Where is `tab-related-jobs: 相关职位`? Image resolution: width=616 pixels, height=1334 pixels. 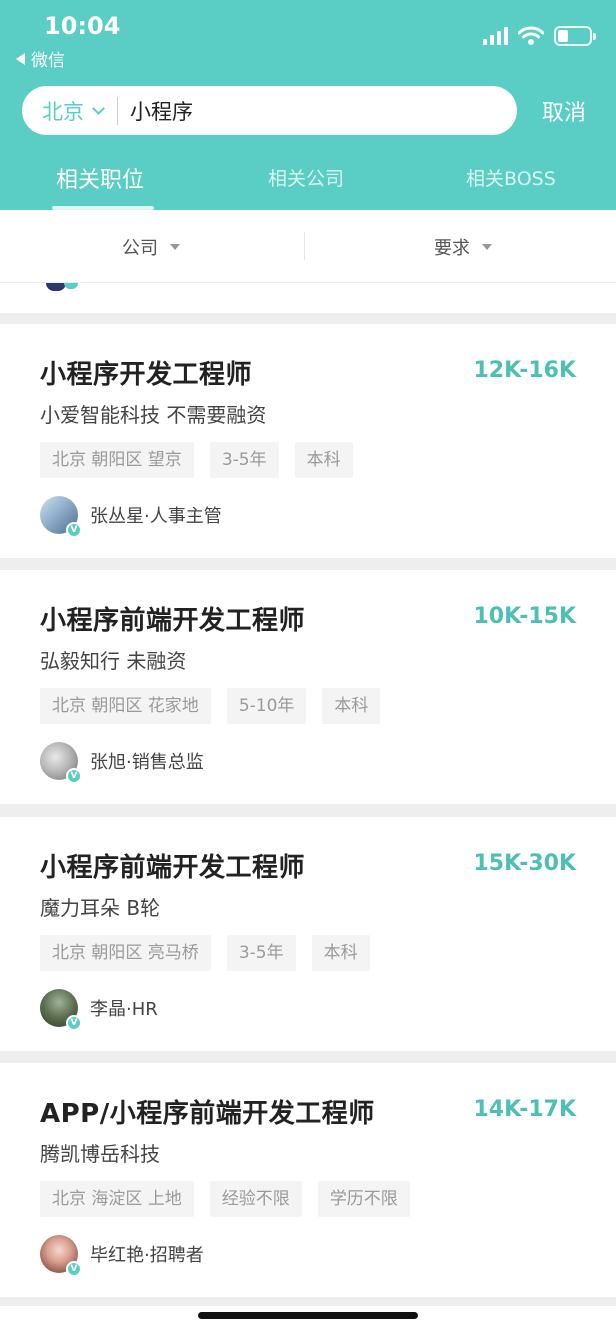 tab-related-jobs: 相关职位 is located at coordinates (100, 178).